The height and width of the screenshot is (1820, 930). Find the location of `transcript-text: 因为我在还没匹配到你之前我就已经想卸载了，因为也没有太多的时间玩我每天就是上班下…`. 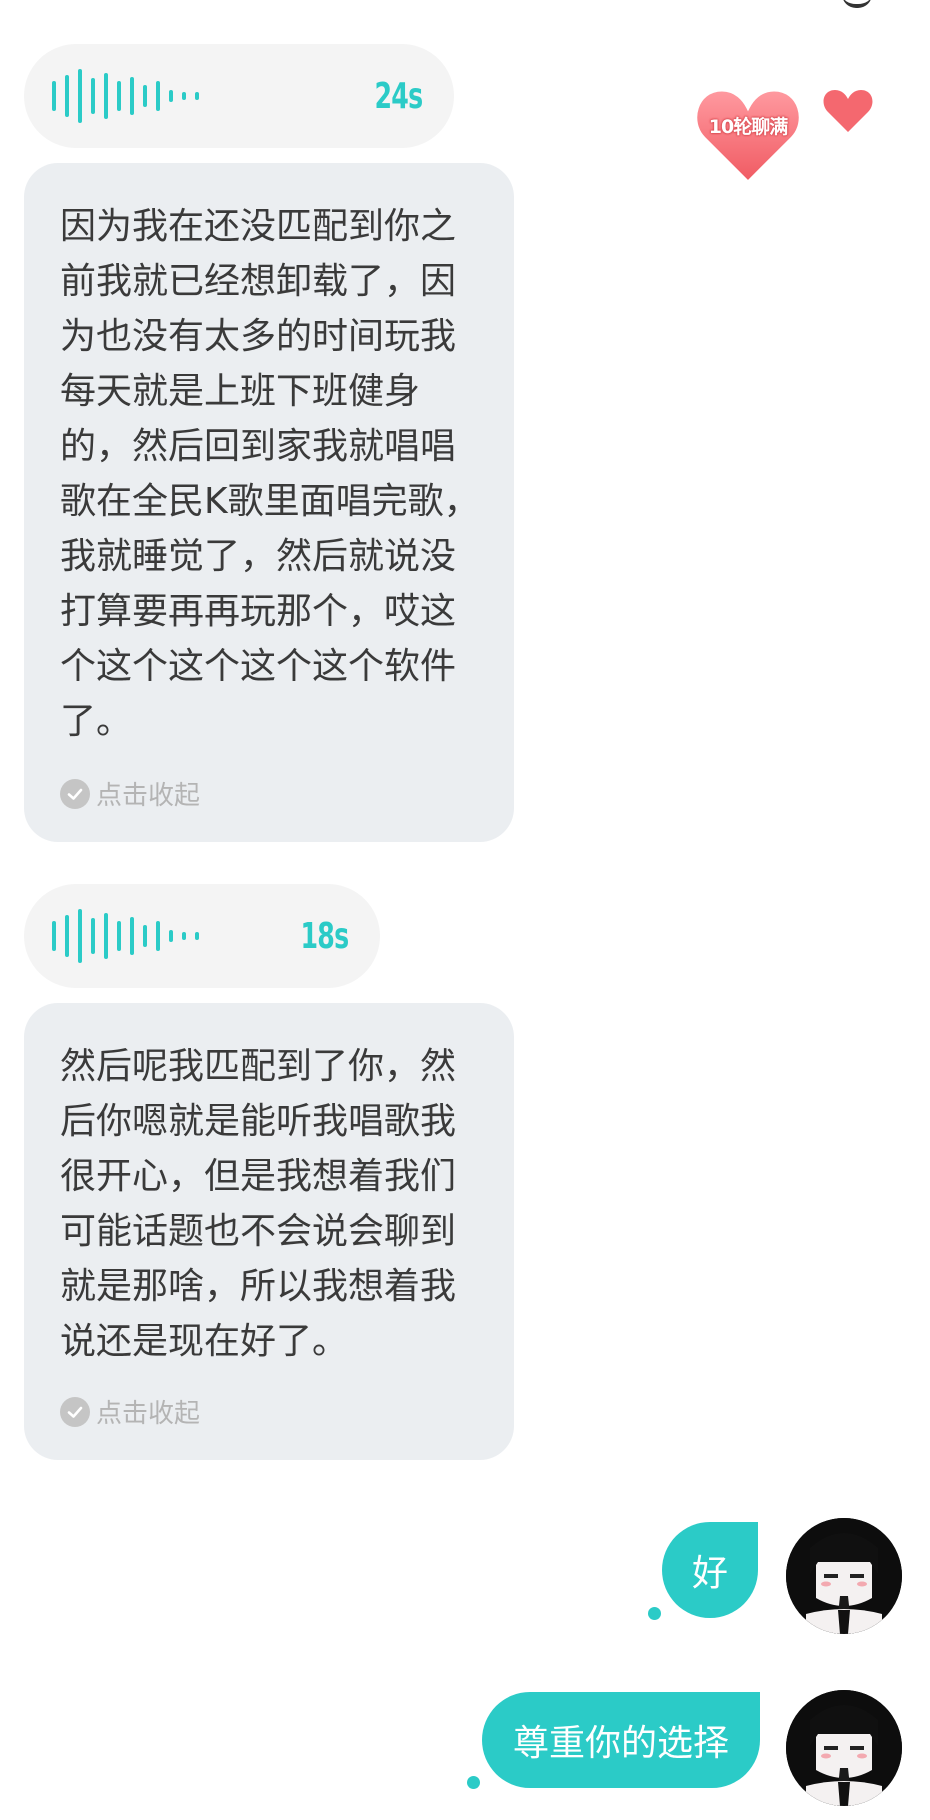

transcript-text: 因为我在还没匹配到你之前我就已经想卸载了，因为也没有太多的时间玩我每天就是上班下… is located at coordinates (270, 474).